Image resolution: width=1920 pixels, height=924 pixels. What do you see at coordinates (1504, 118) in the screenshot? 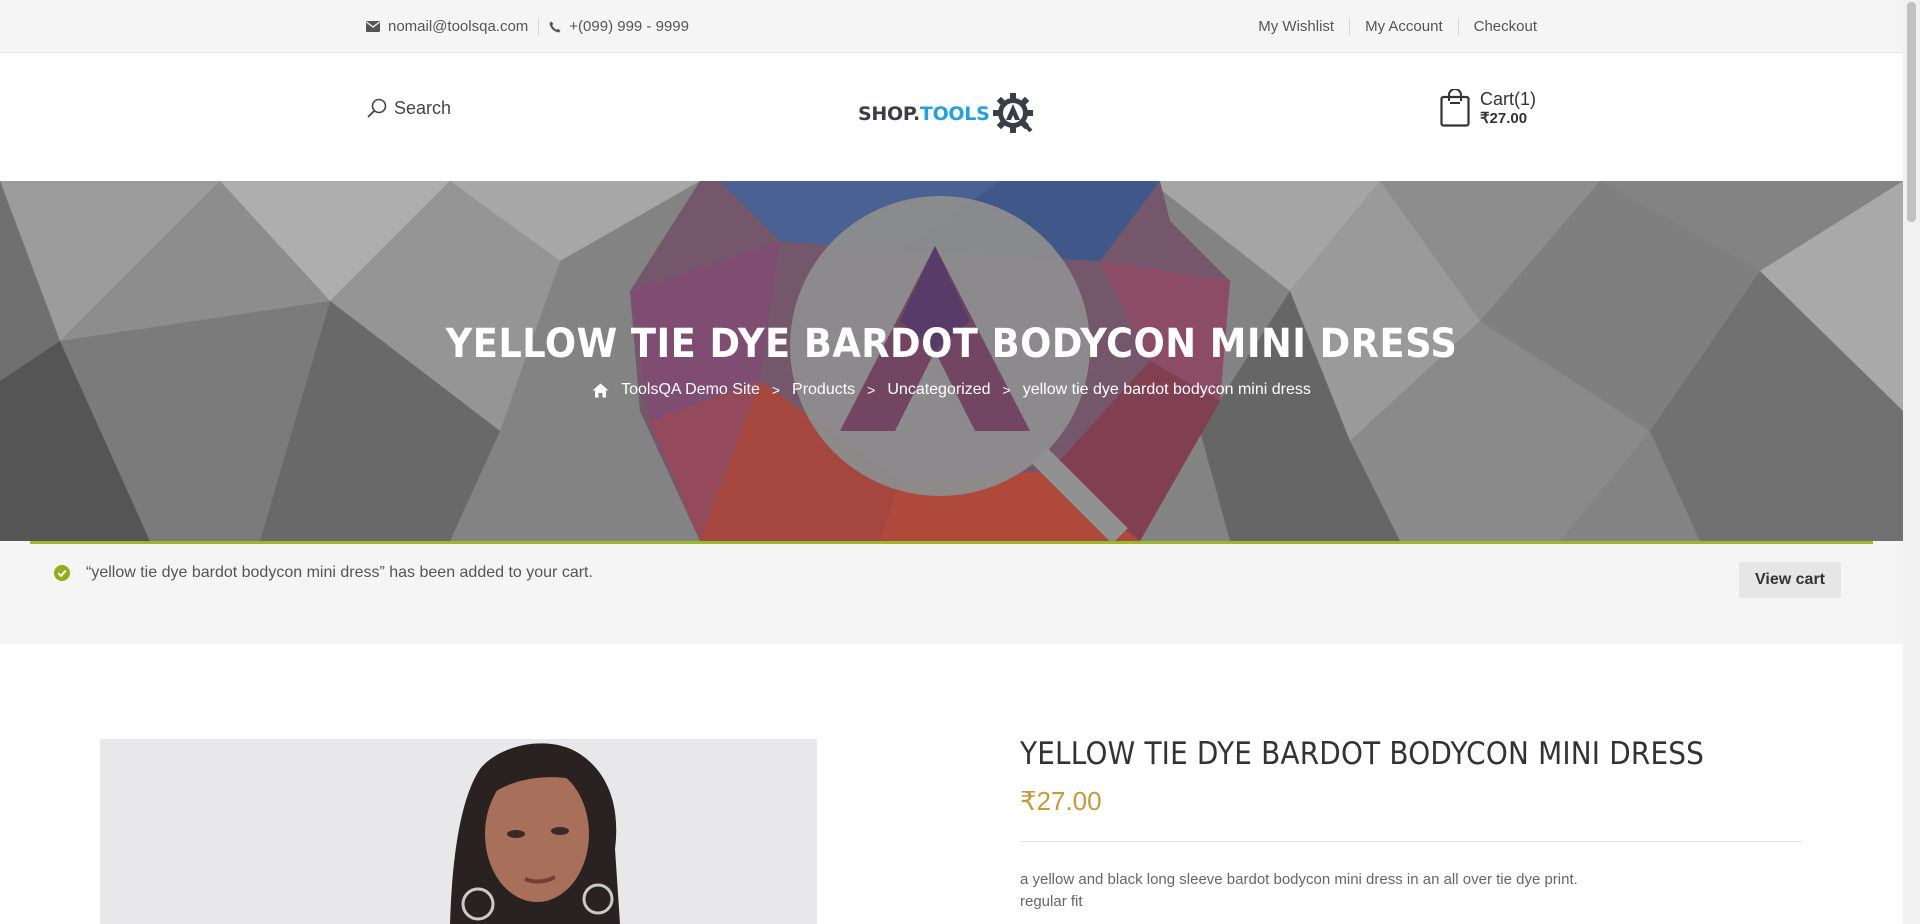
I see `cart-total: ₹27.00` at bounding box center [1504, 118].